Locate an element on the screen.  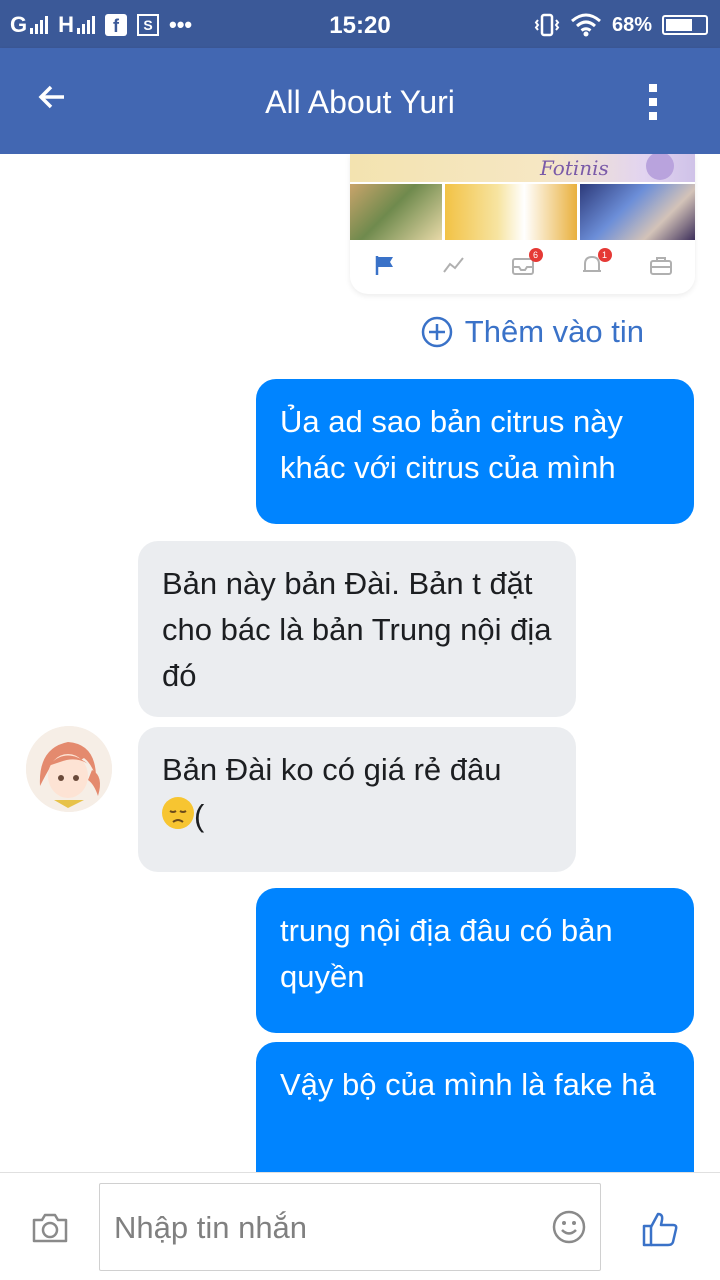
message-outgoing: Vậy bộ của mình là fake hả is located at coordinates (475, 1107).